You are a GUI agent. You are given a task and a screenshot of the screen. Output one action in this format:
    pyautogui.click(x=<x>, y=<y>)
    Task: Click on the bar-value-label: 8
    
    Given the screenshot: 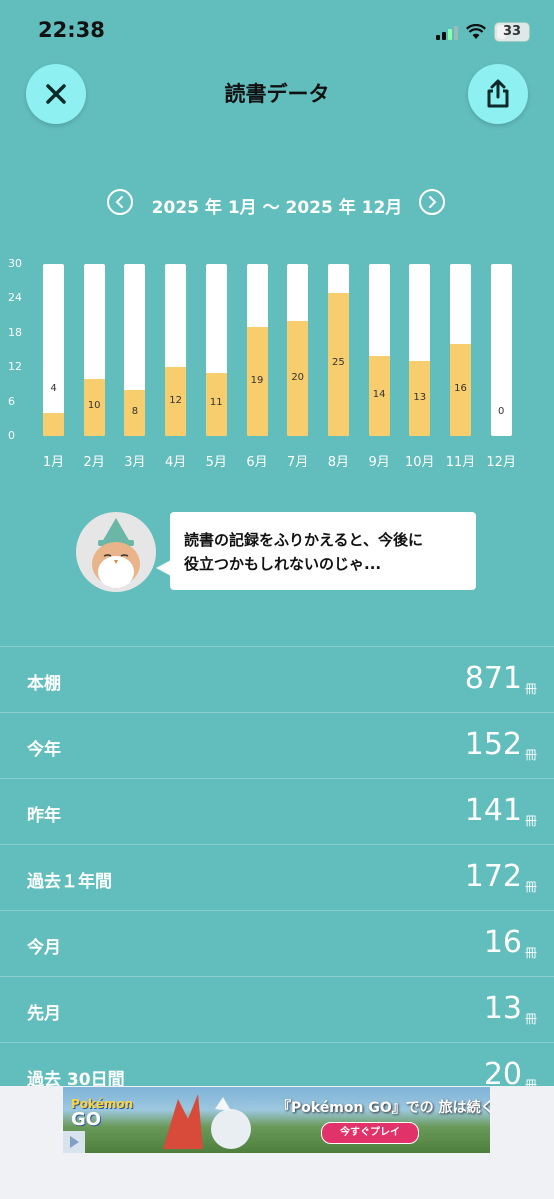 What is the action you would take?
    pyautogui.click(x=135, y=412)
    